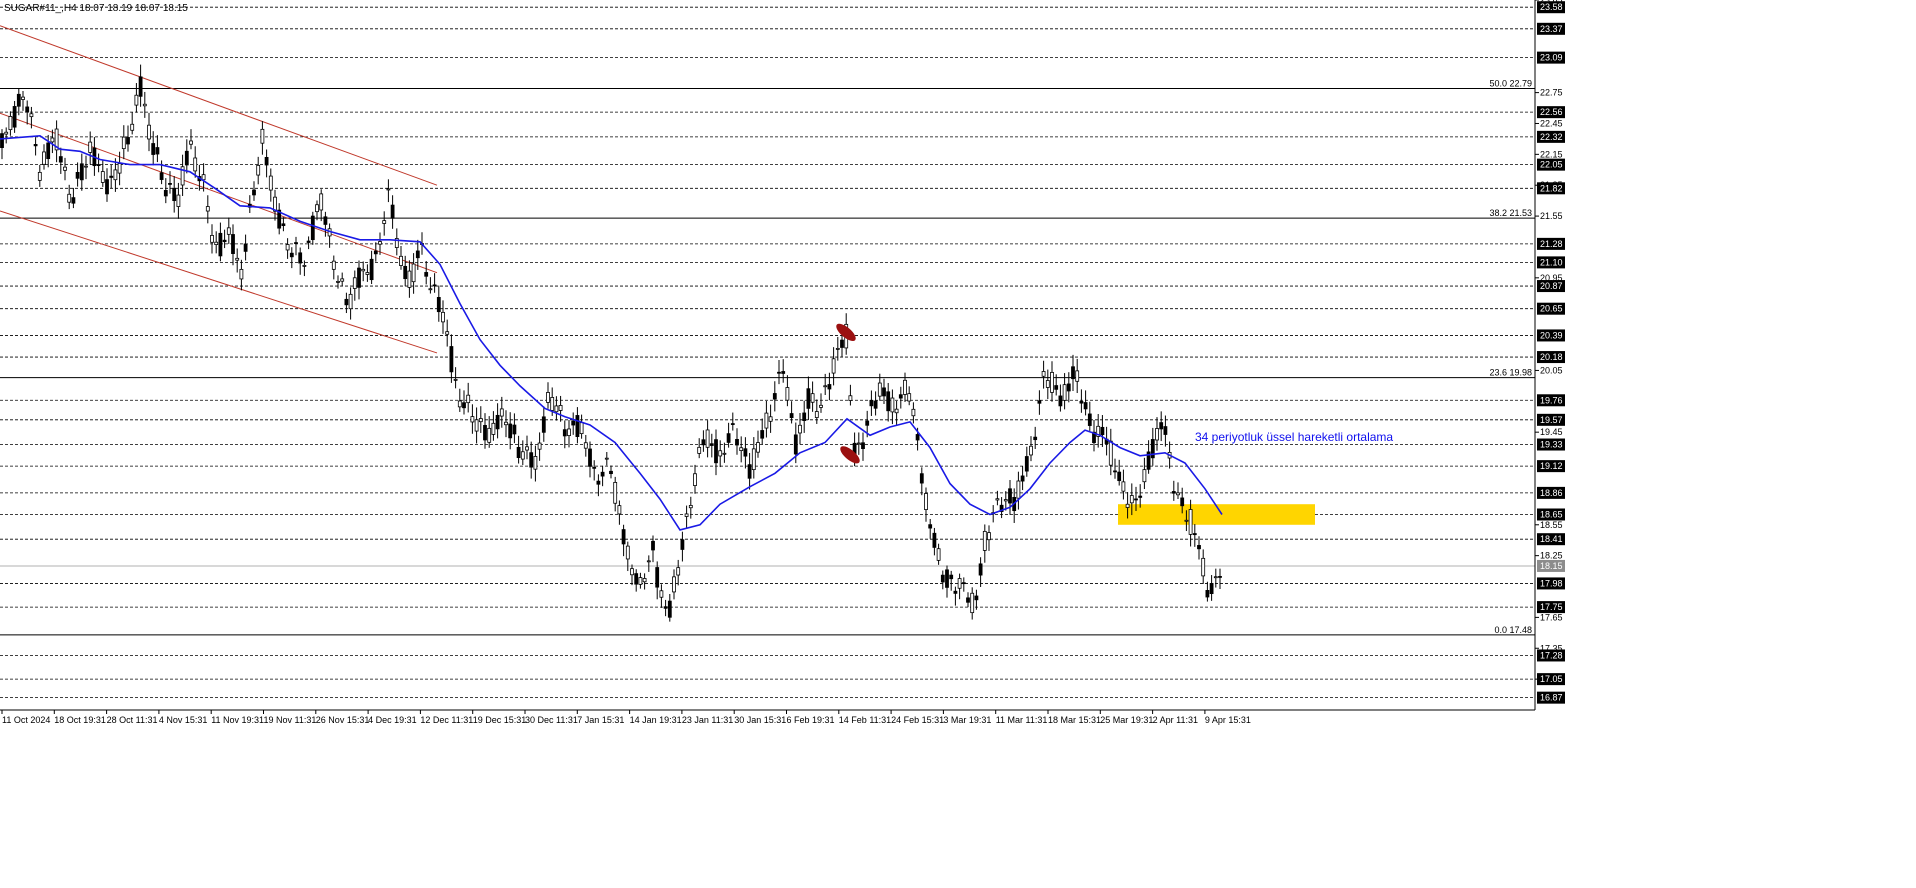 This screenshot has width=1916, height=888. I want to click on x-tick-label: 11 Mar 11:31, so click(1022, 720).